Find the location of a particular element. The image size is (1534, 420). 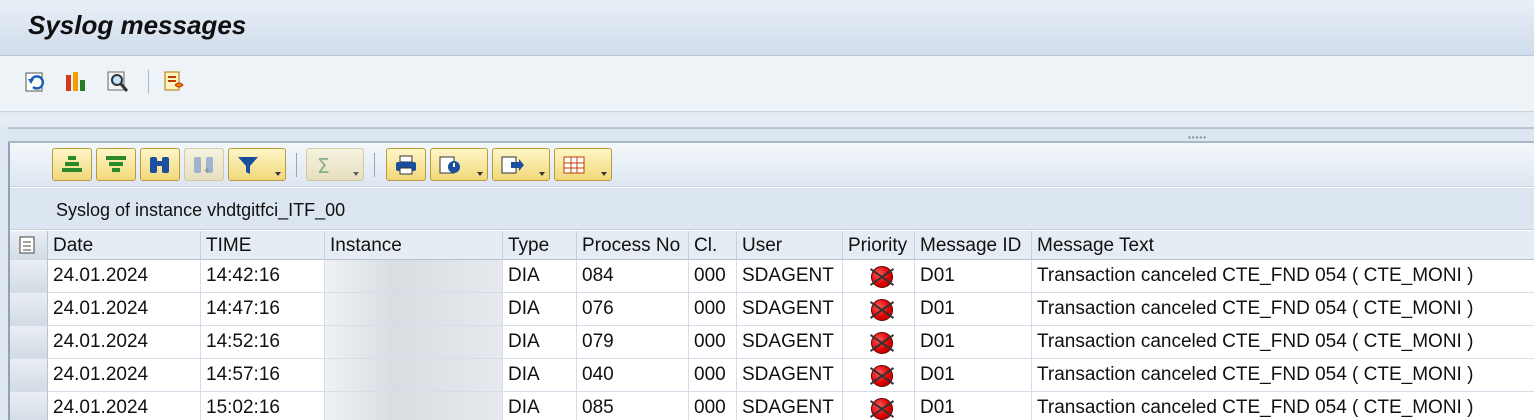

splitter-grip-icon: ••••• is located at coordinates (1197, 137).